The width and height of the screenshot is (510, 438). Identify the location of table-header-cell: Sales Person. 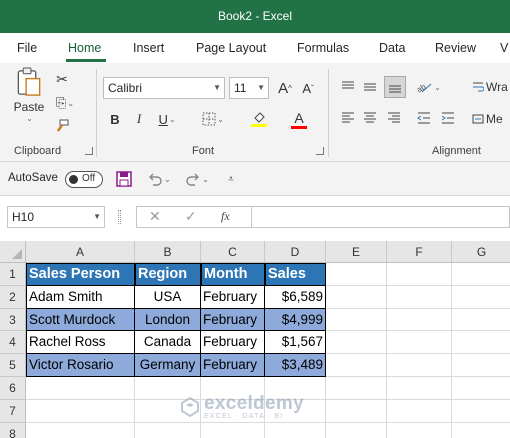
(80, 274).